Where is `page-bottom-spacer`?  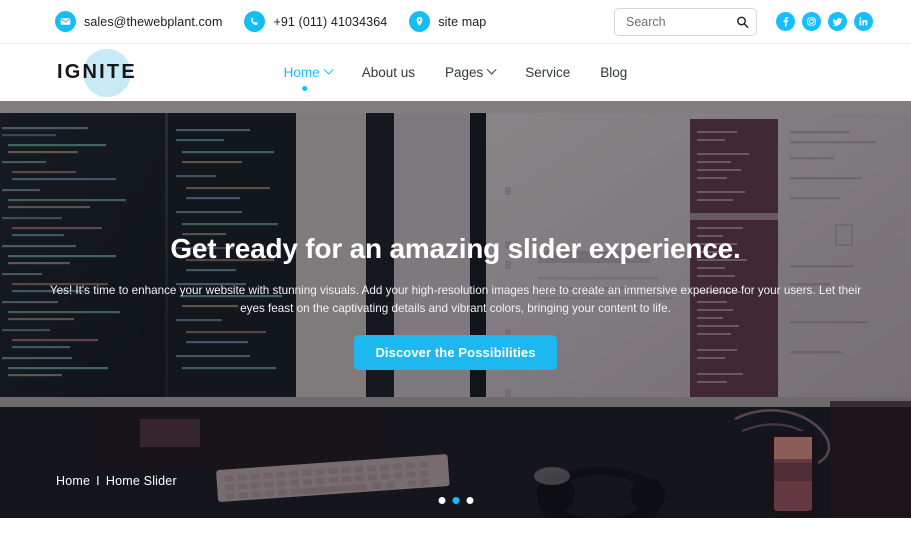
page-bottom-spacer is located at coordinates (455, 529).